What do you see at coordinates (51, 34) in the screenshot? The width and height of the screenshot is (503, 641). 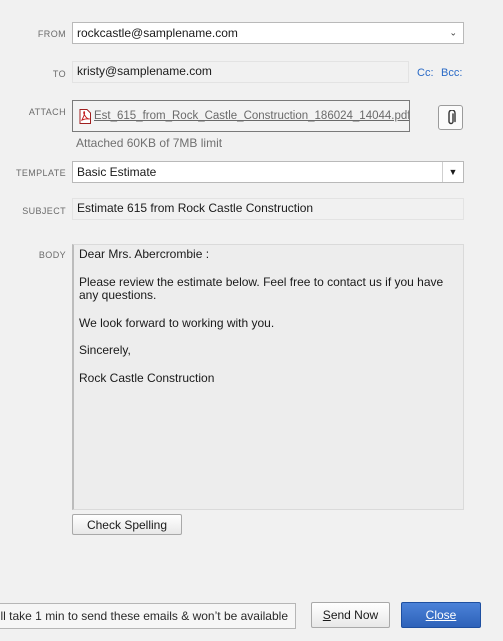 I see `from-label: FROM` at bounding box center [51, 34].